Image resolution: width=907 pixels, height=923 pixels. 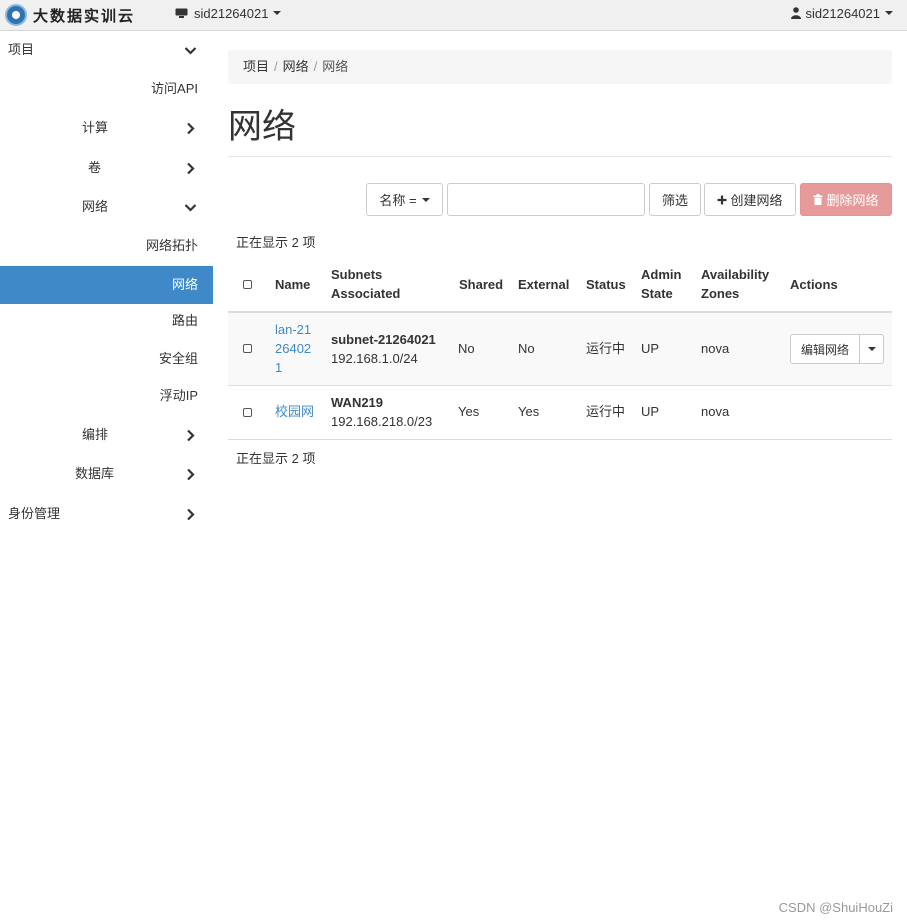 I want to click on sidebar-item-label: 项目, so click(x=21, y=49).